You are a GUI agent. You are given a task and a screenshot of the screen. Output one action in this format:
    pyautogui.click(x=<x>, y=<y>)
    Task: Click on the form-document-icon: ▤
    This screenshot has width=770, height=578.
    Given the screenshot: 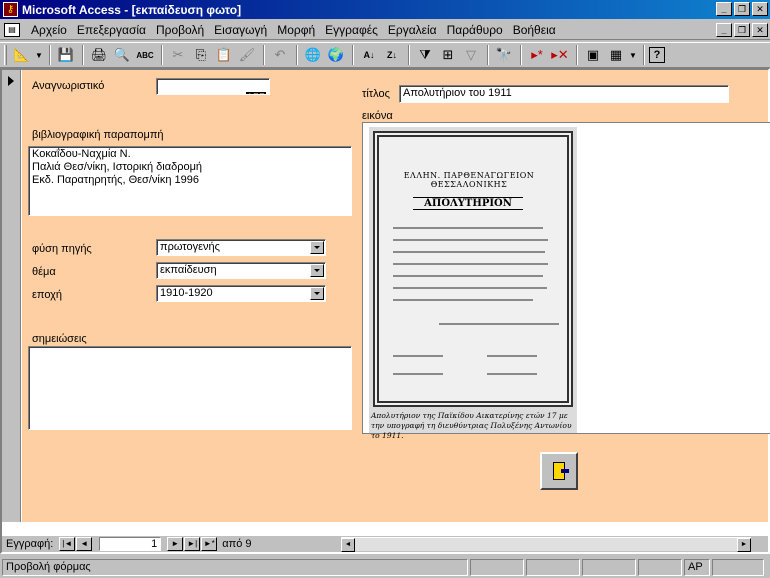 What is the action you would take?
    pyautogui.click(x=12, y=29)
    